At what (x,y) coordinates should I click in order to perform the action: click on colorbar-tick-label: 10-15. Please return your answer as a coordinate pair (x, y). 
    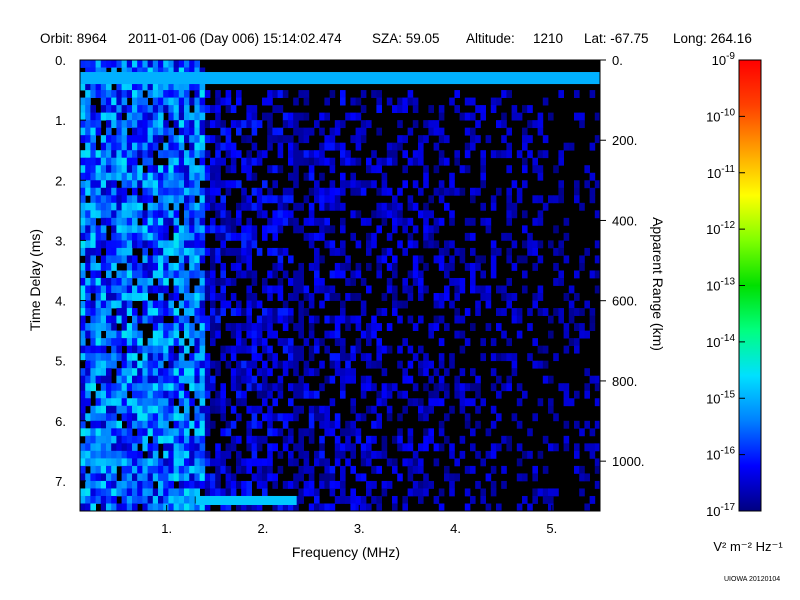
    Looking at the image, I should click on (720, 397).